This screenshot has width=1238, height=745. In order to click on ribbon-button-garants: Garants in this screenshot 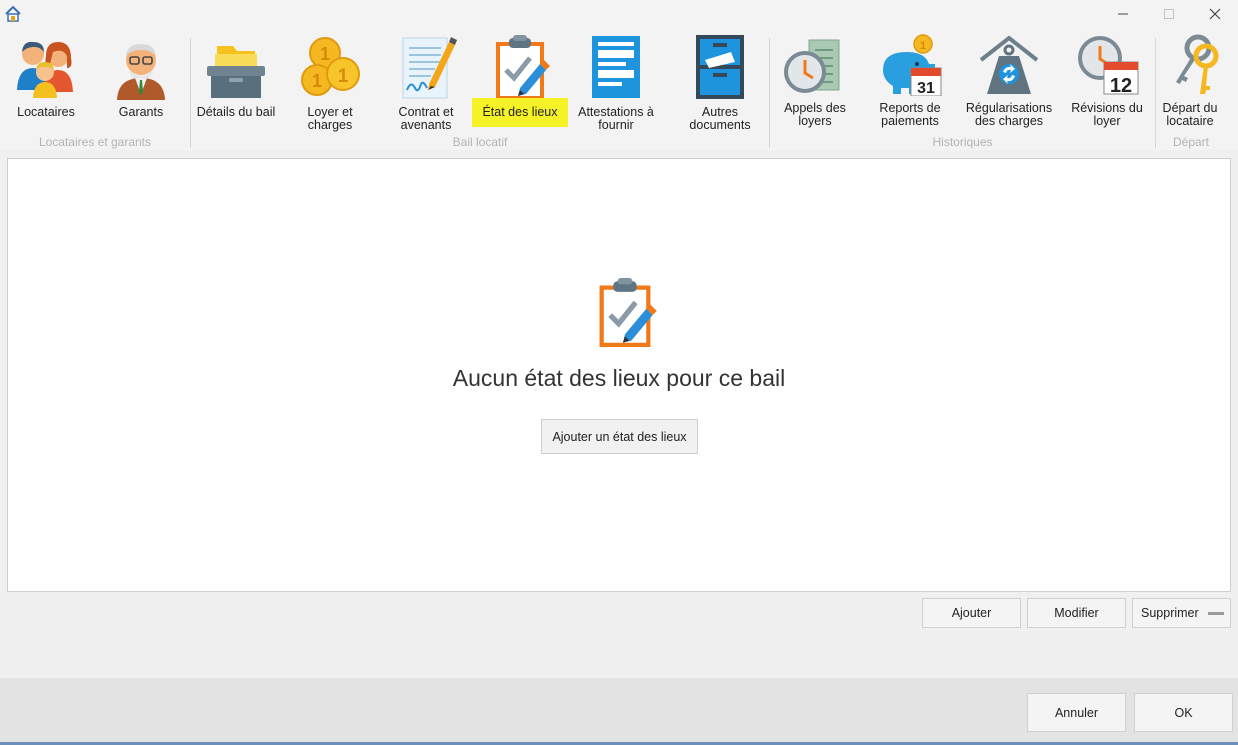, I will do `click(141, 84)`.